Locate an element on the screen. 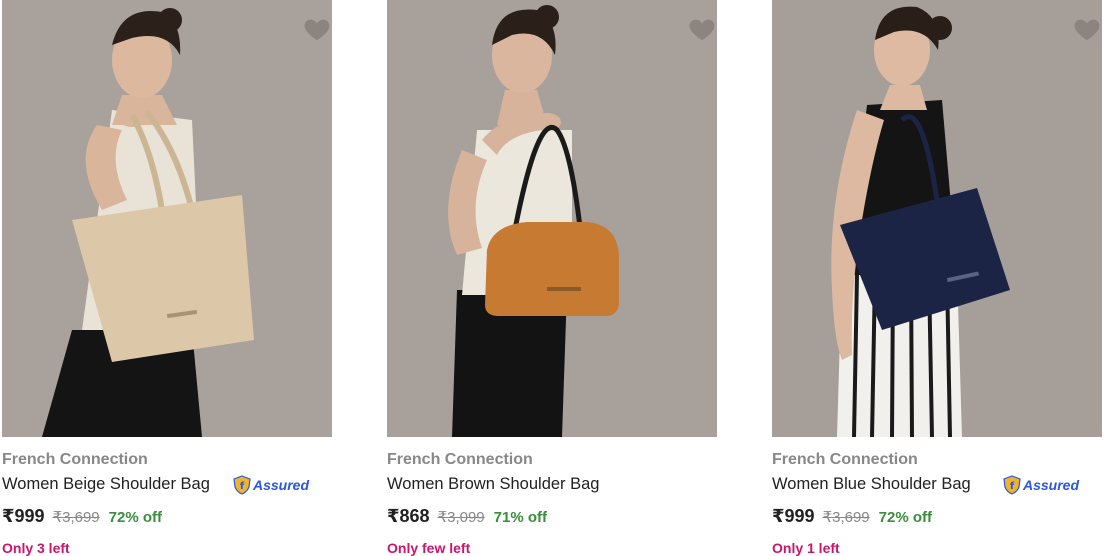 The height and width of the screenshot is (556, 1104). product-title: Women Beige Shoulder Bag is located at coordinates (106, 484).